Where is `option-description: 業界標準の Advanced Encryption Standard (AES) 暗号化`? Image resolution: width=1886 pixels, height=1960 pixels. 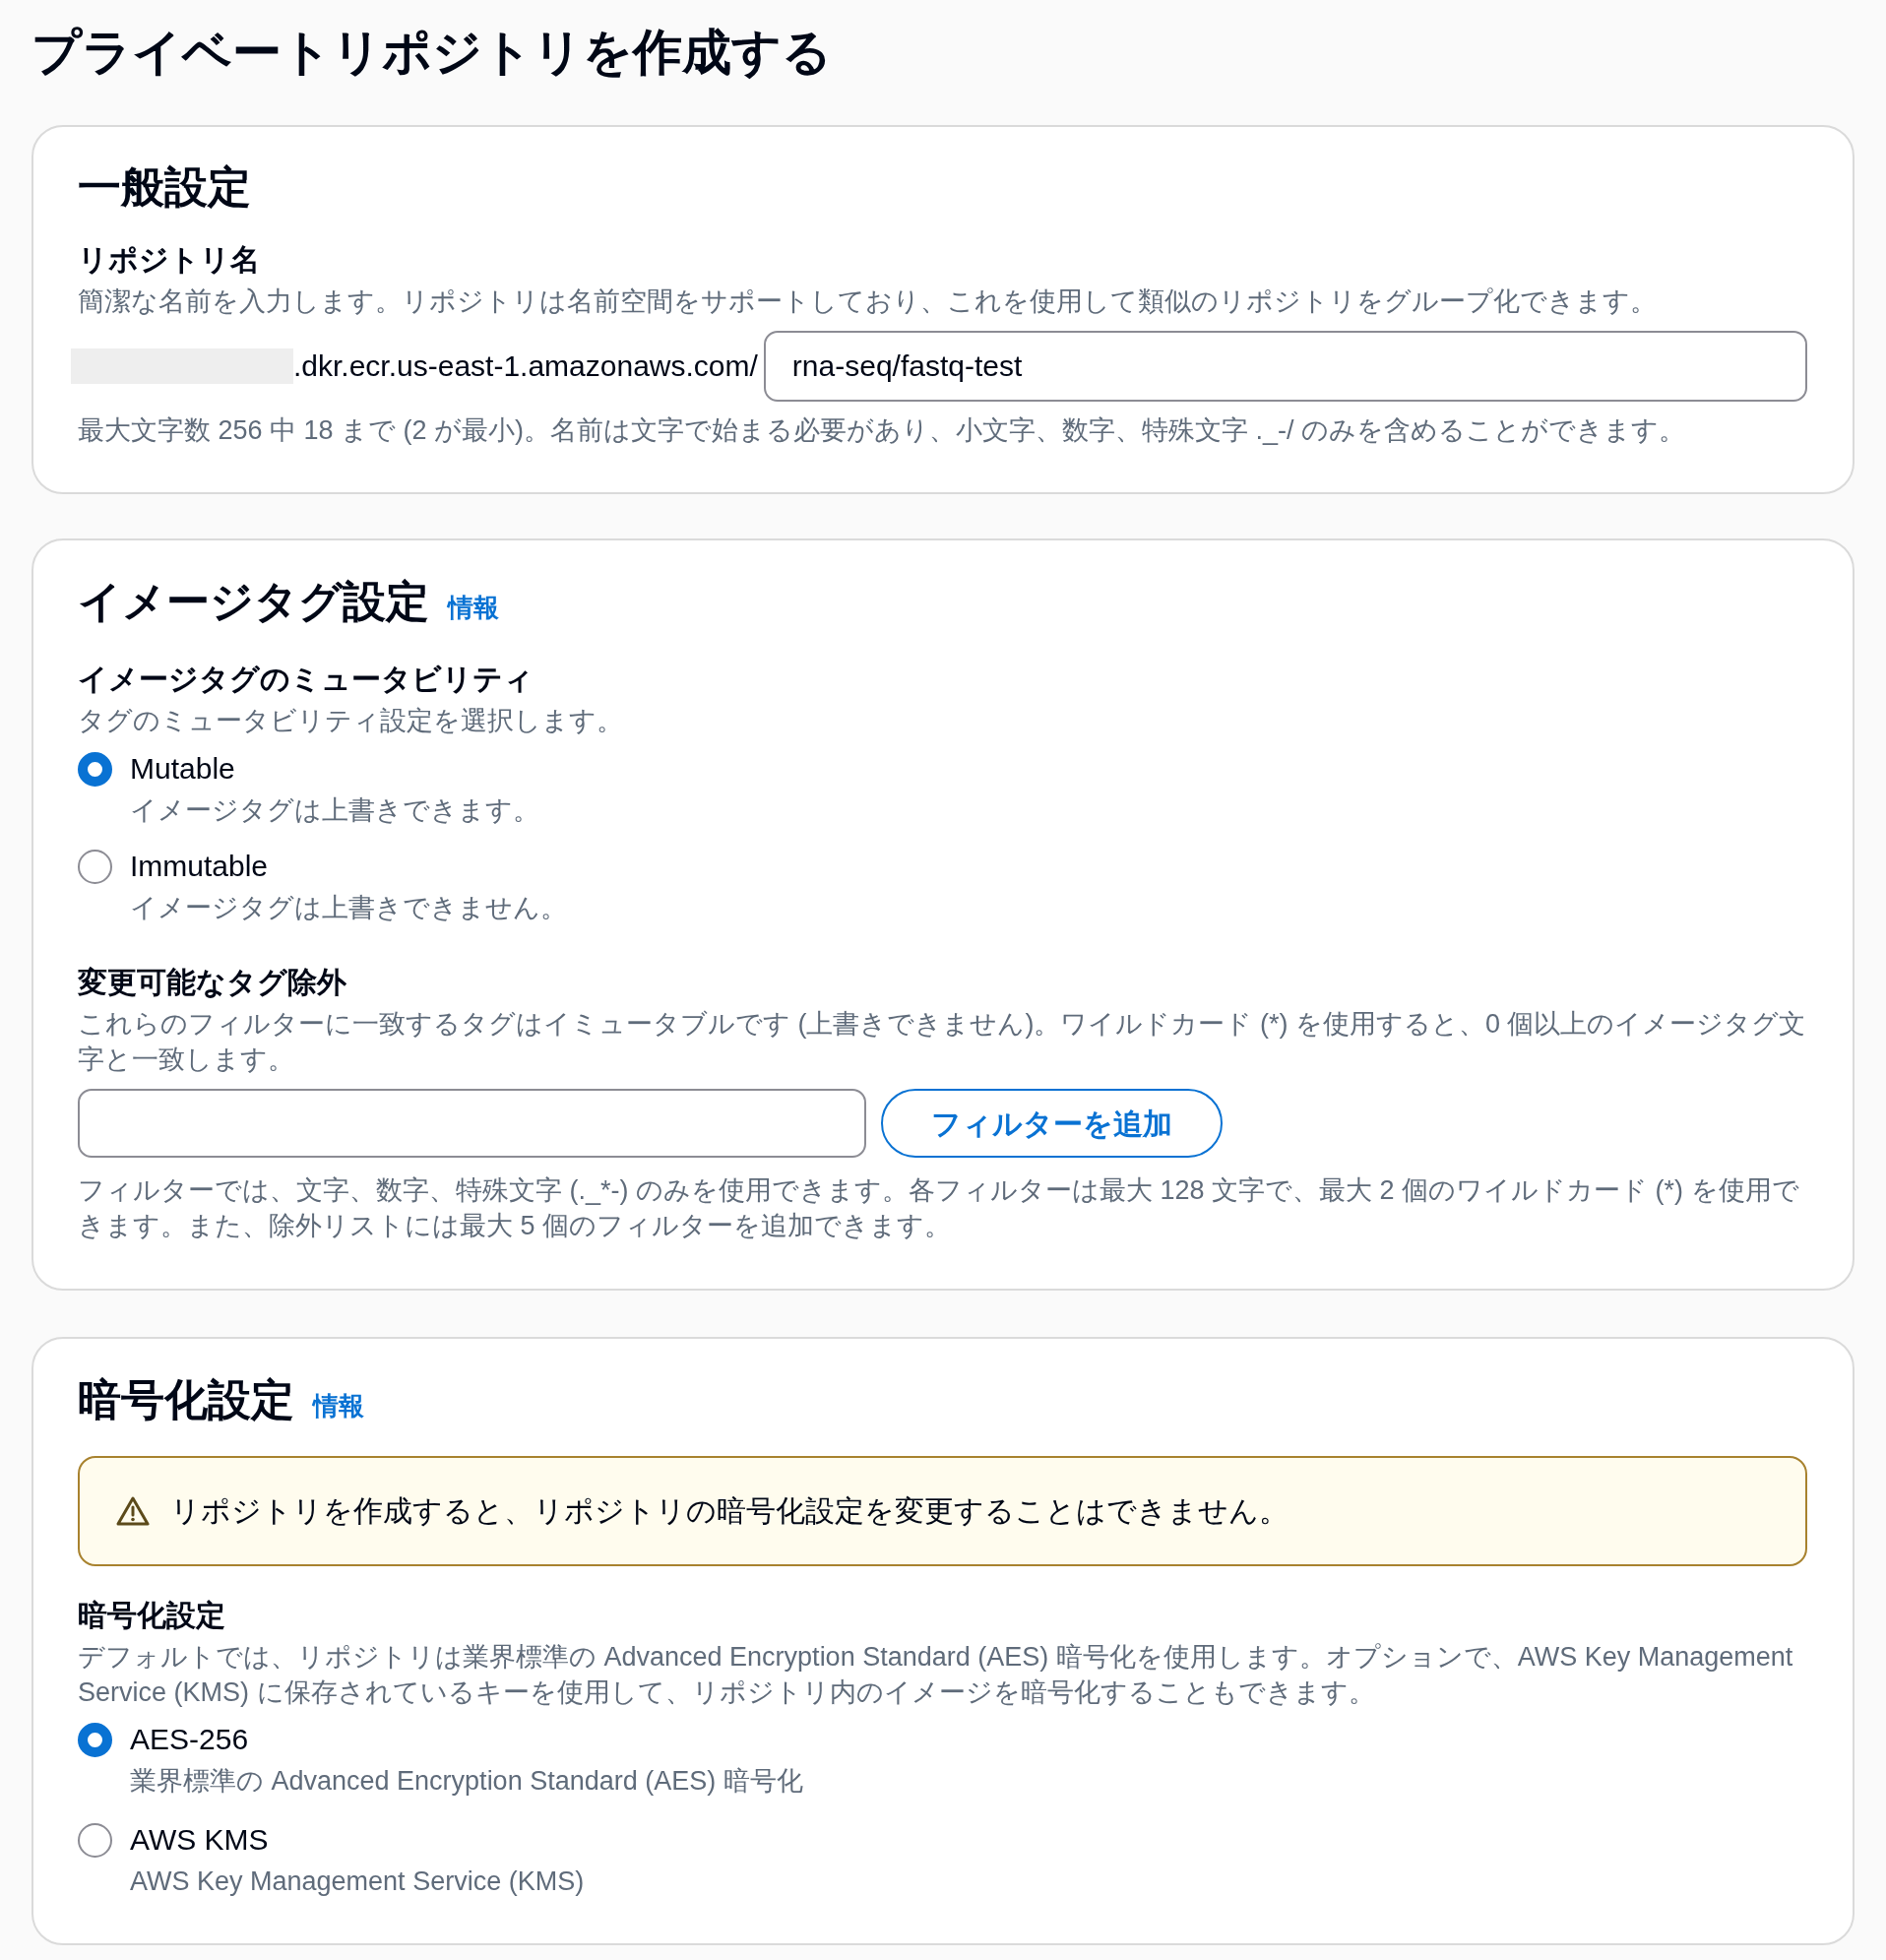 option-description: 業界標準の Advanced Encryption Standard (AES) 暗号化 is located at coordinates (467, 1781).